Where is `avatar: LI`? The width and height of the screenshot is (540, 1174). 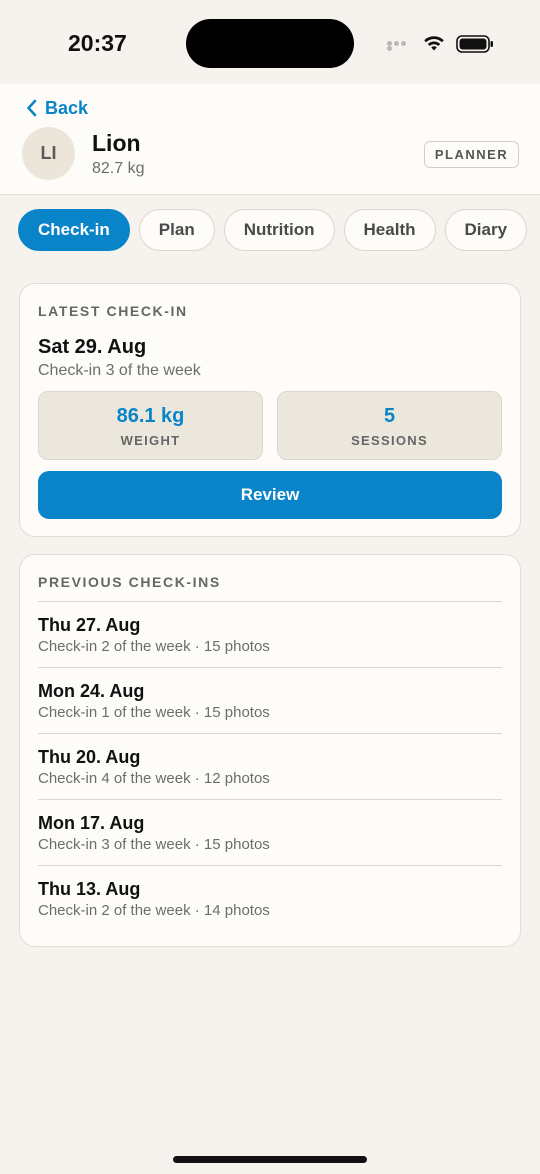
avatar: LI is located at coordinates (48, 153).